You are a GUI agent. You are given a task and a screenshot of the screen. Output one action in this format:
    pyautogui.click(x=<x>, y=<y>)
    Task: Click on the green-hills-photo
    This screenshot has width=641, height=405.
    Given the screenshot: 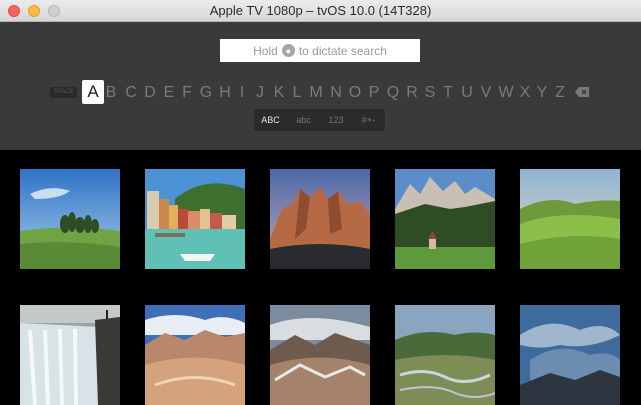 What is the action you would take?
    pyautogui.click(x=570, y=219)
    